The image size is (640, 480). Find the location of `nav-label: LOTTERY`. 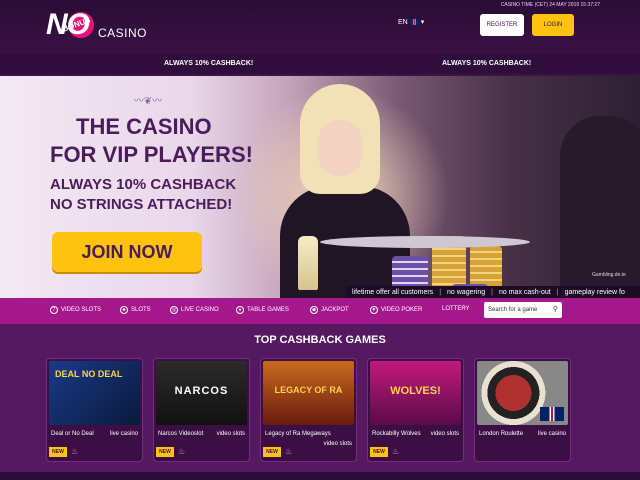

nav-label: LOTTERY is located at coordinates (456, 309).